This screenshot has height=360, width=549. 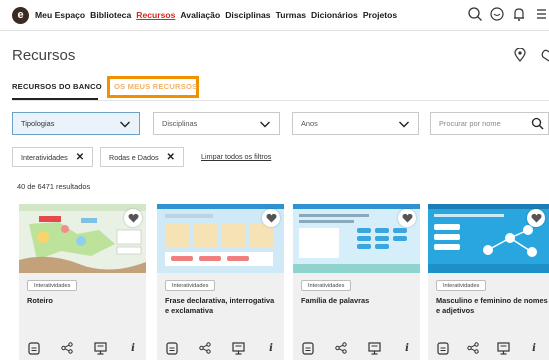 I want to click on disciplinas-select: Disciplinas, so click(x=216, y=123).